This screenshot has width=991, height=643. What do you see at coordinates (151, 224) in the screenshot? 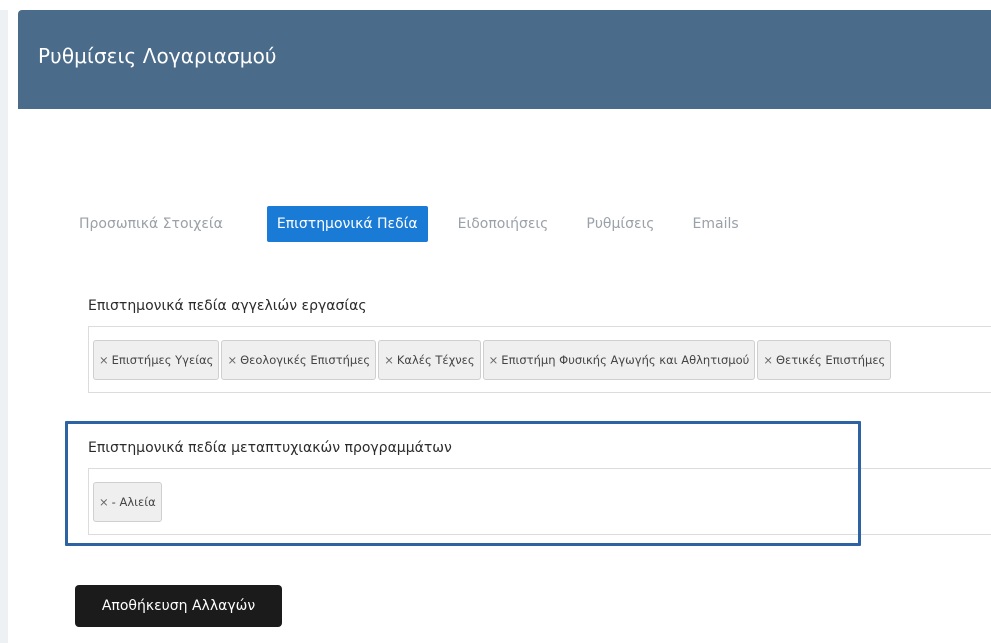
I see `tab-personal-info: Προσωπικά Στοιχεία` at bounding box center [151, 224].